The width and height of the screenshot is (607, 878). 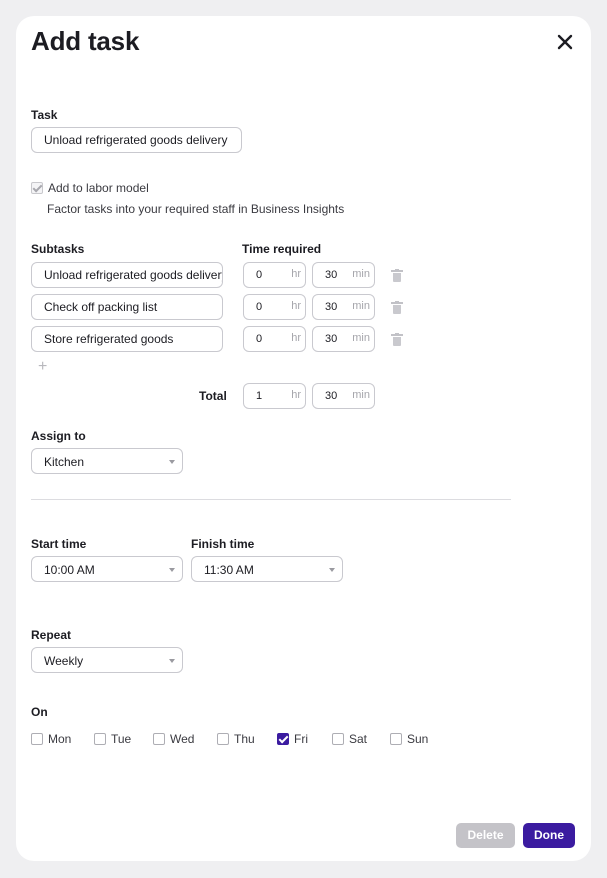 What do you see at coordinates (121, 739) in the screenshot?
I see `day-label: Tue` at bounding box center [121, 739].